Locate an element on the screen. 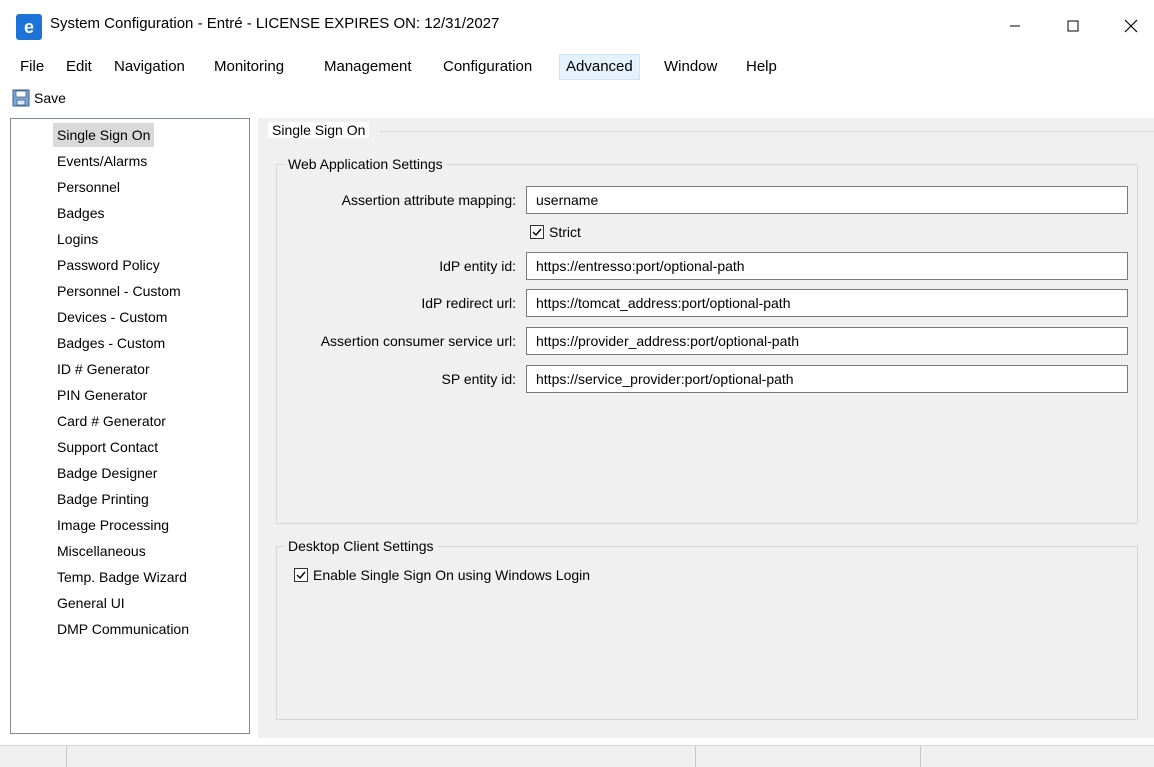  nav-item-personnel-custom: Personnel - Custom is located at coordinates (119, 291).